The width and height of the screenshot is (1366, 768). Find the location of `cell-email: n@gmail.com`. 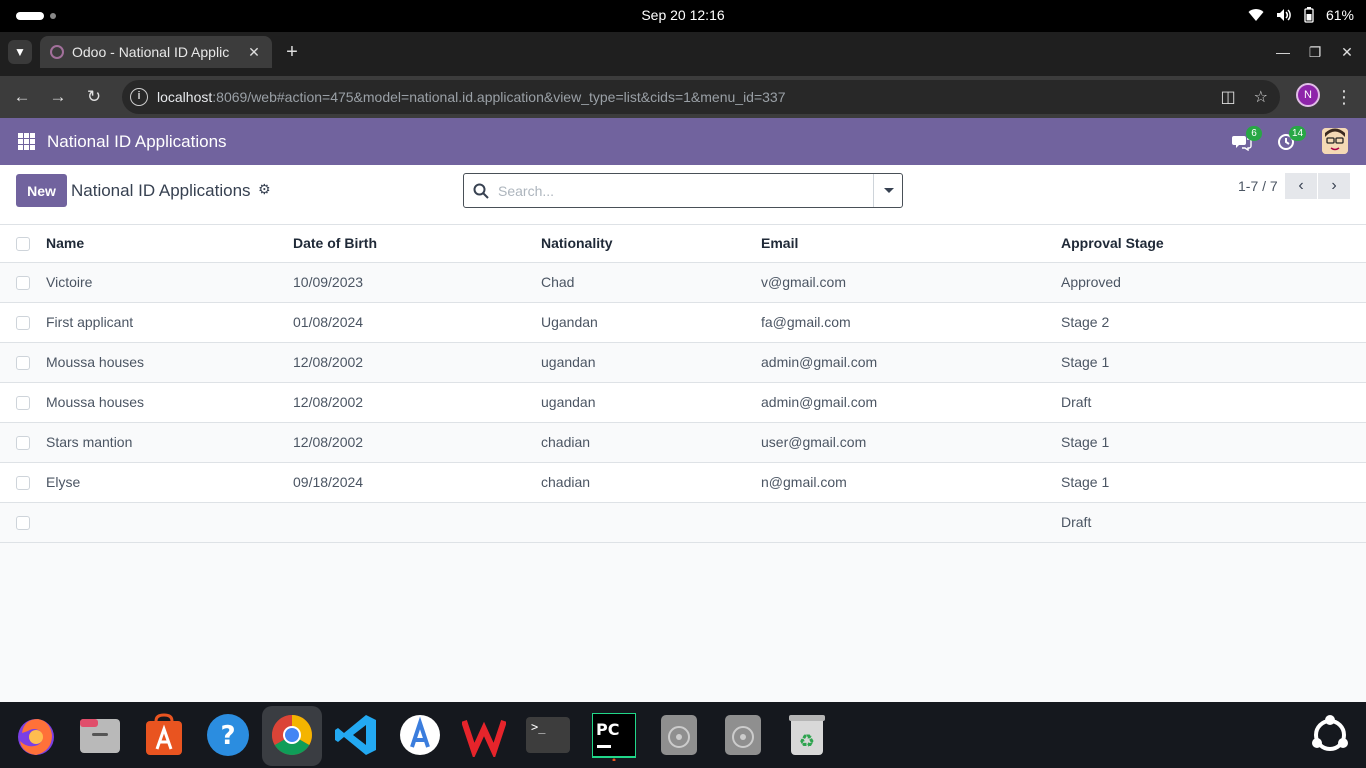

cell-email: n@gmail.com is located at coordinates (804, 482).